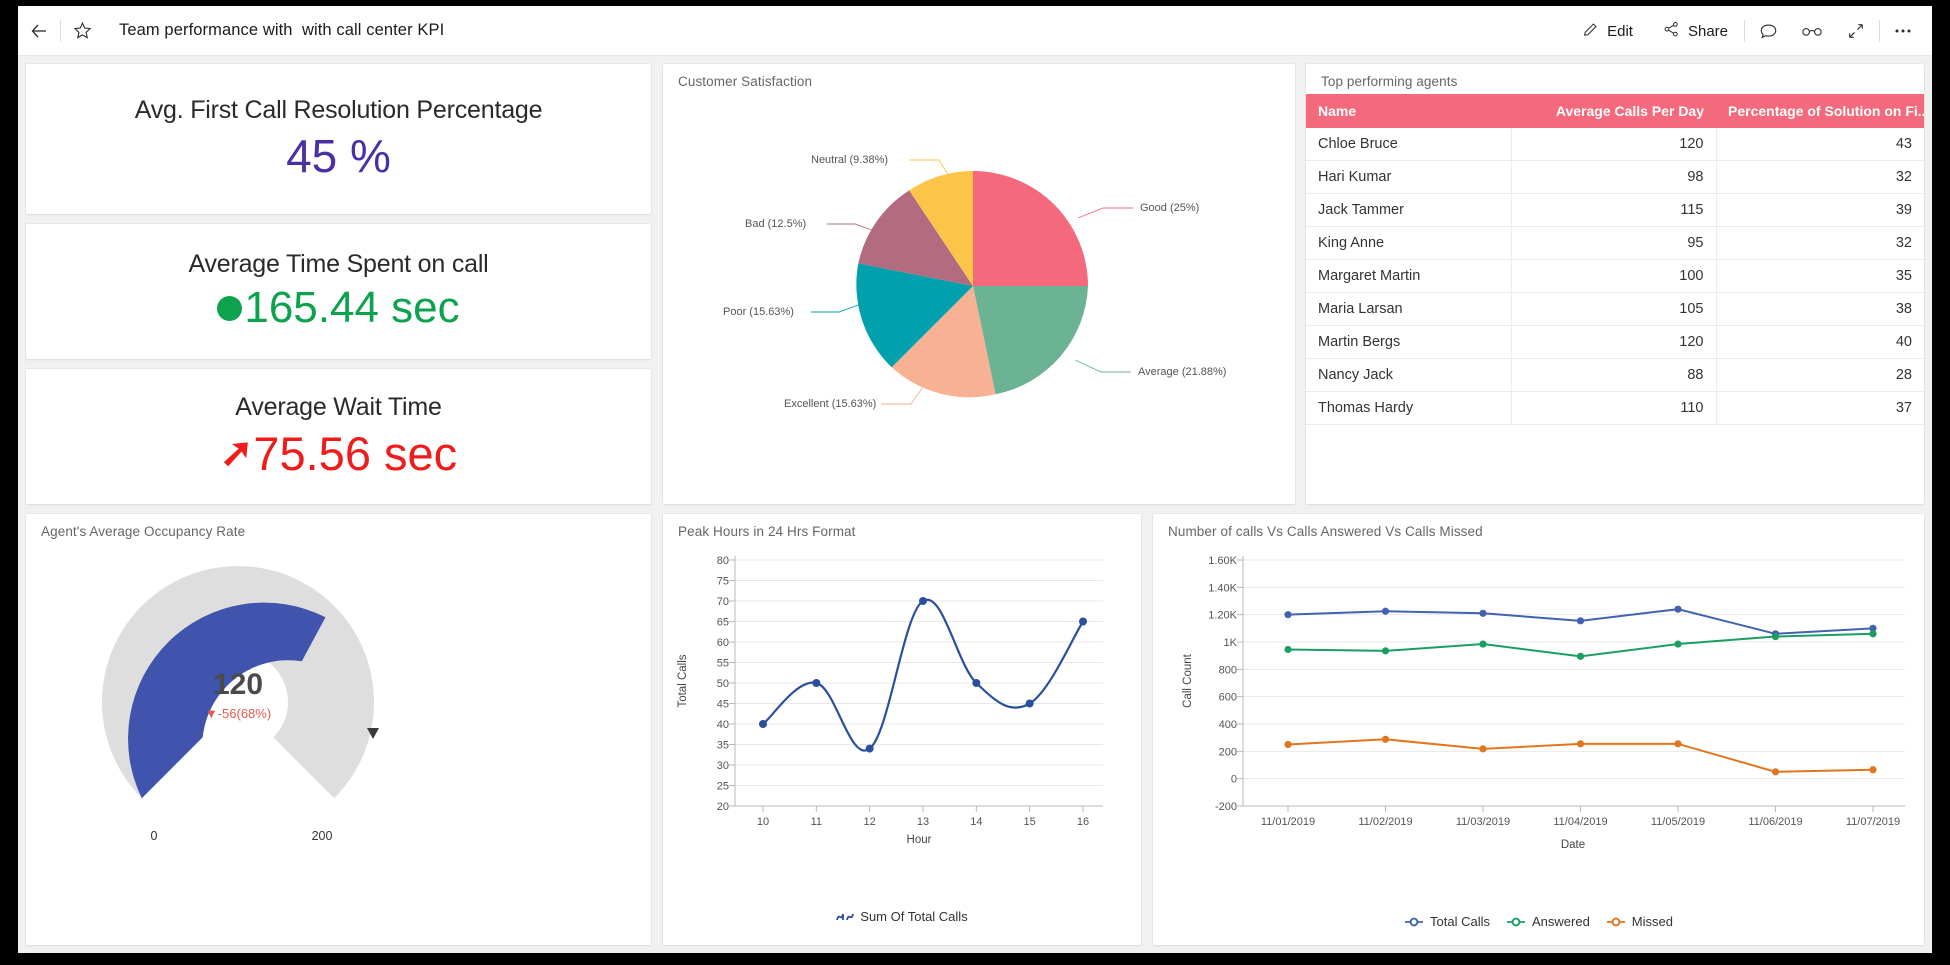 The width and height of the screenshot is (1950, 965). What do you see at coordinates (82, 31) in the screenshot?
I see `favorite-star-icon` at bounding box center [82, 31].